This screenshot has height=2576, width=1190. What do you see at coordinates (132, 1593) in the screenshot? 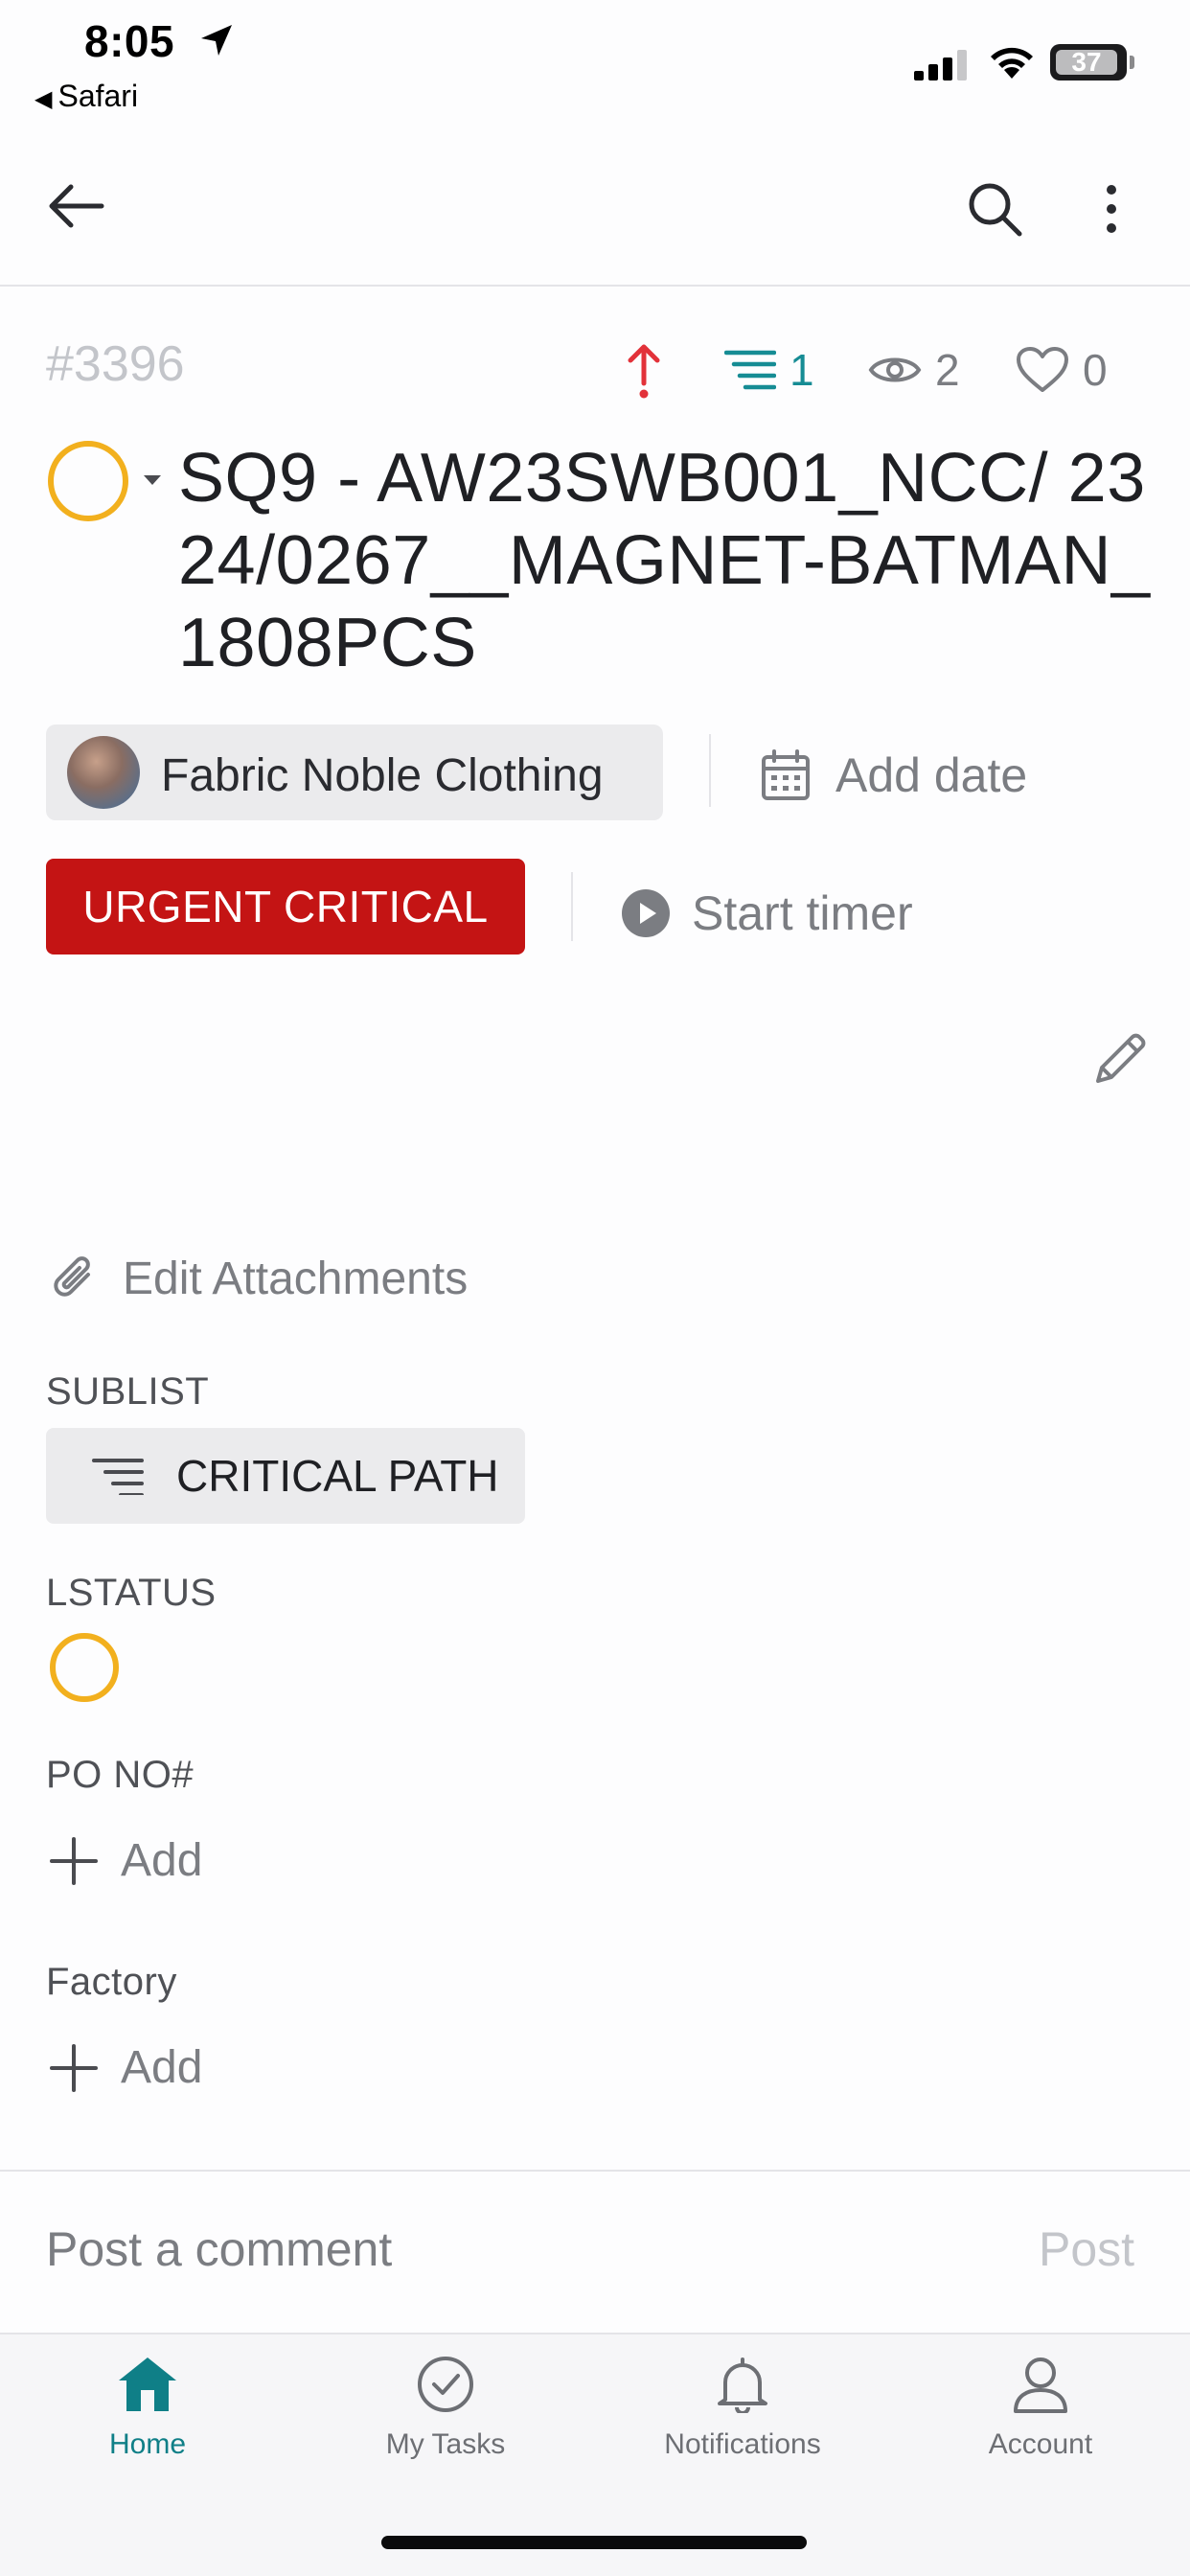
I see `lstatus-field-label: LSTATUS` at bounding box center [132, 1593].